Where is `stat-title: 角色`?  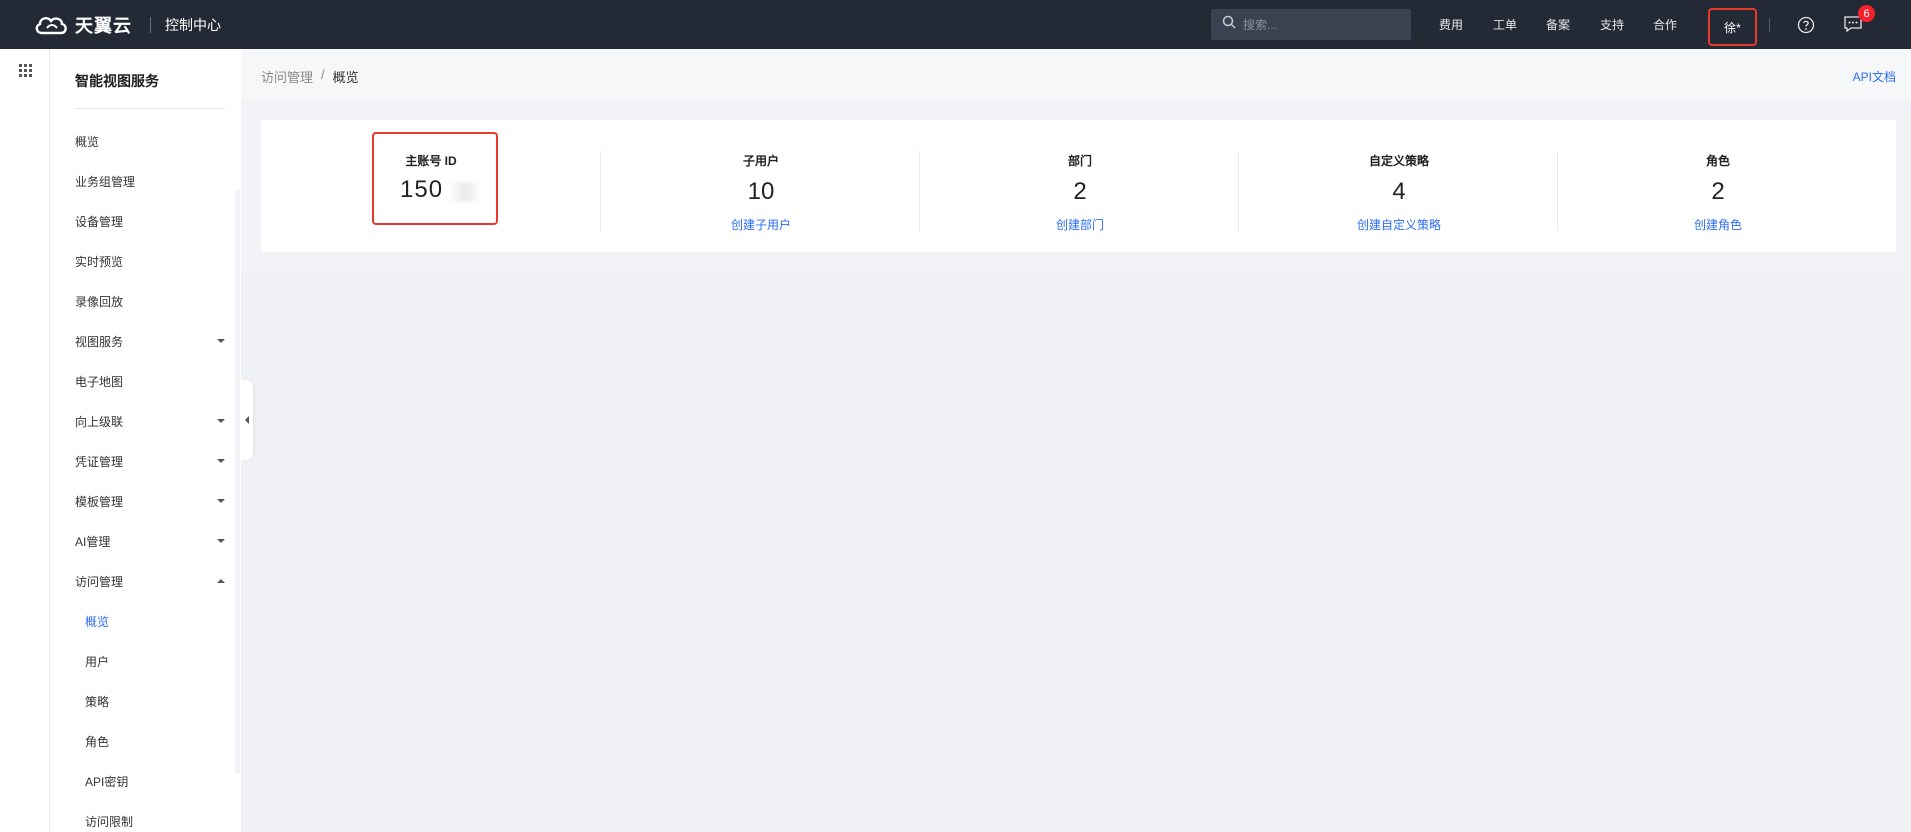
stat-title: 角色 is located at coordinates (1717, 161).